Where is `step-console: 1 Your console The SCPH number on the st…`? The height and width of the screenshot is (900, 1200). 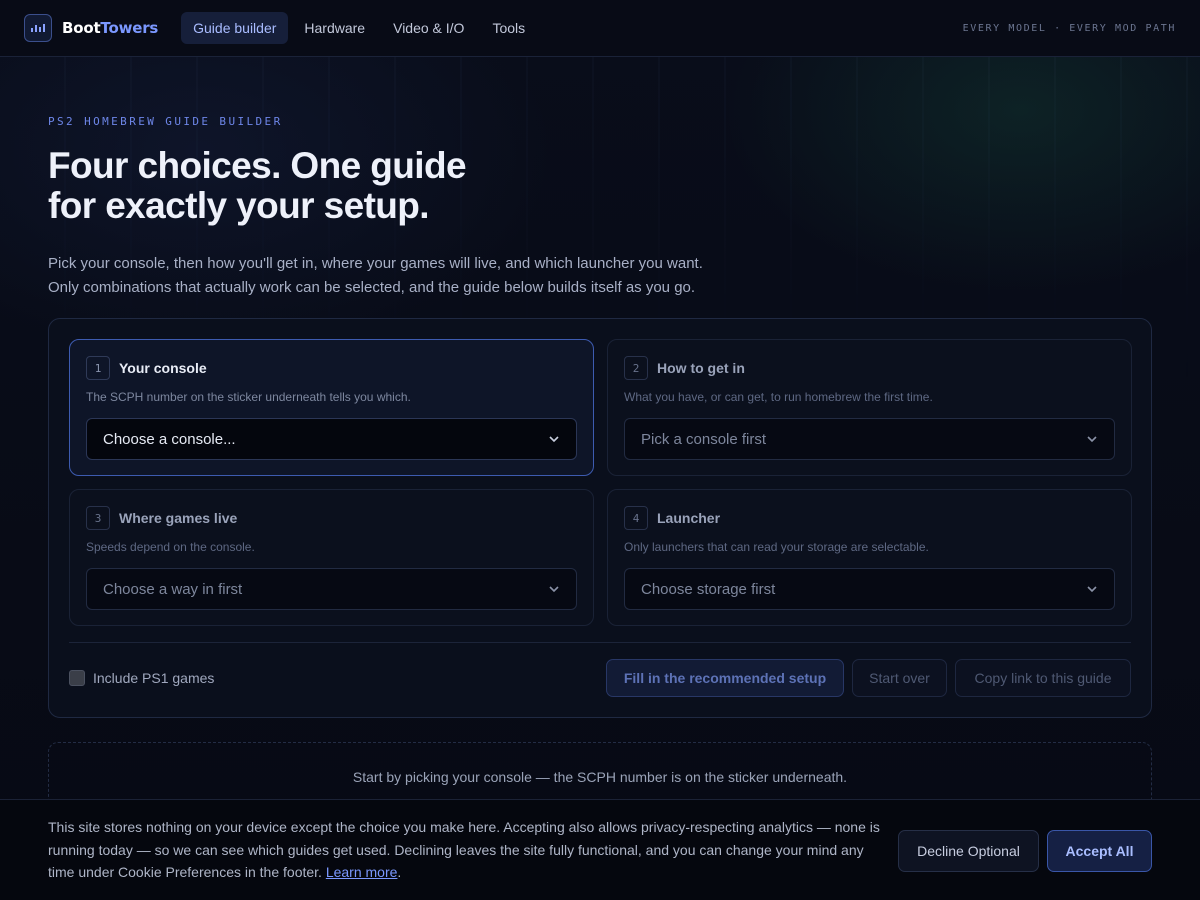 step-console: 1 Your console The SCPH number on the st… is located at coordinates (331, 407).